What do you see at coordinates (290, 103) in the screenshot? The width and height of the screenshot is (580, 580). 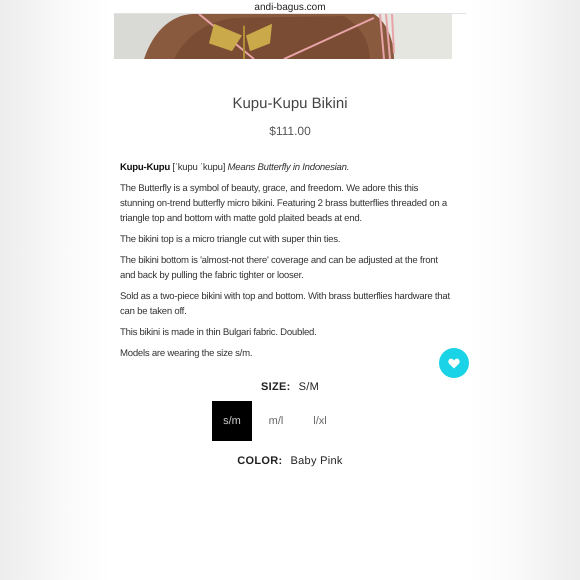 I see `product-title: Kupu-Kupu Bikini` at bounding box center [290, 103].